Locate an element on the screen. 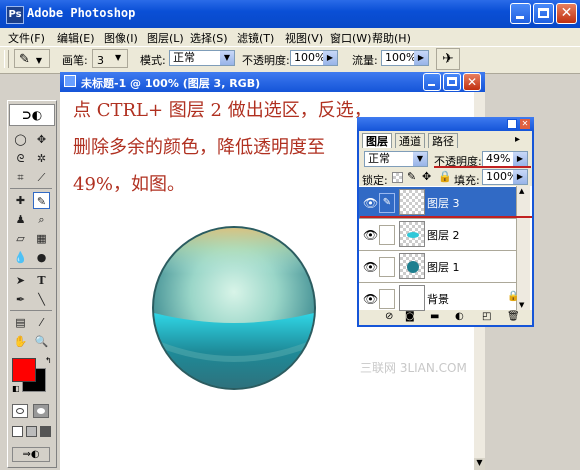 This screenshot has width=580, height=470. menu-file: 文件(F) is located at coordinates (26, 38).